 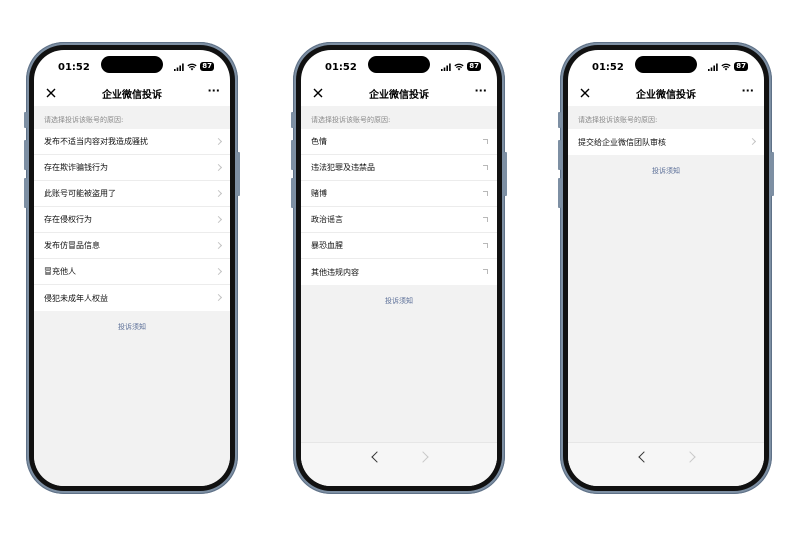 What do you see at coordinates (399, 464) in the screenshot?
I see `browser-bottom-bar` at bounding box center [399, 464].